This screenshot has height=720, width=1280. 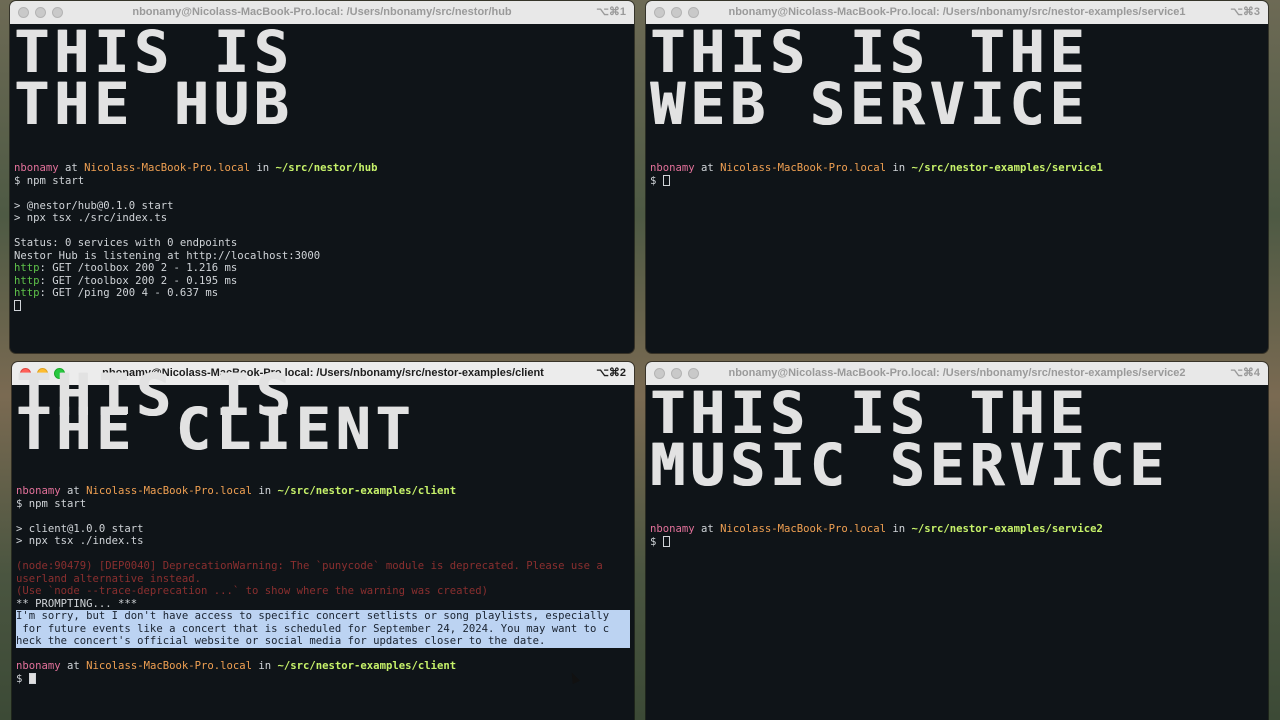 What do you see at coordinates (138, 268) in the screenshot?
I see `request-text: : GET /toolbox 200 2 - 1.216 ms` at bounding box center [138, 268].